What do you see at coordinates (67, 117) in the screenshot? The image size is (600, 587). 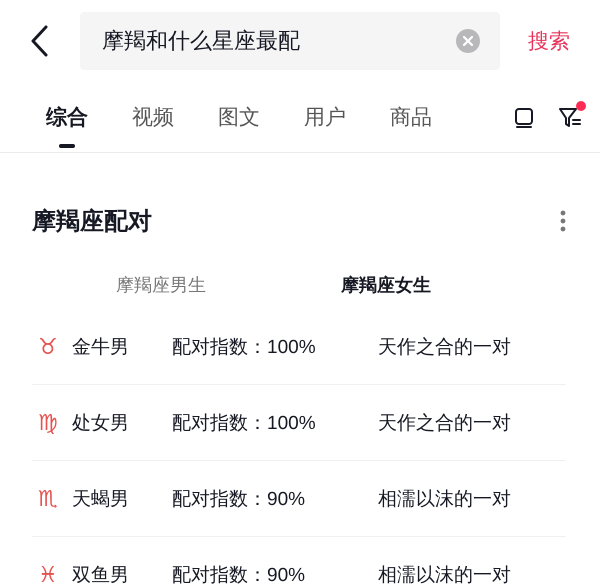 I see `tab: 综合` at bounding box center [67, 117].